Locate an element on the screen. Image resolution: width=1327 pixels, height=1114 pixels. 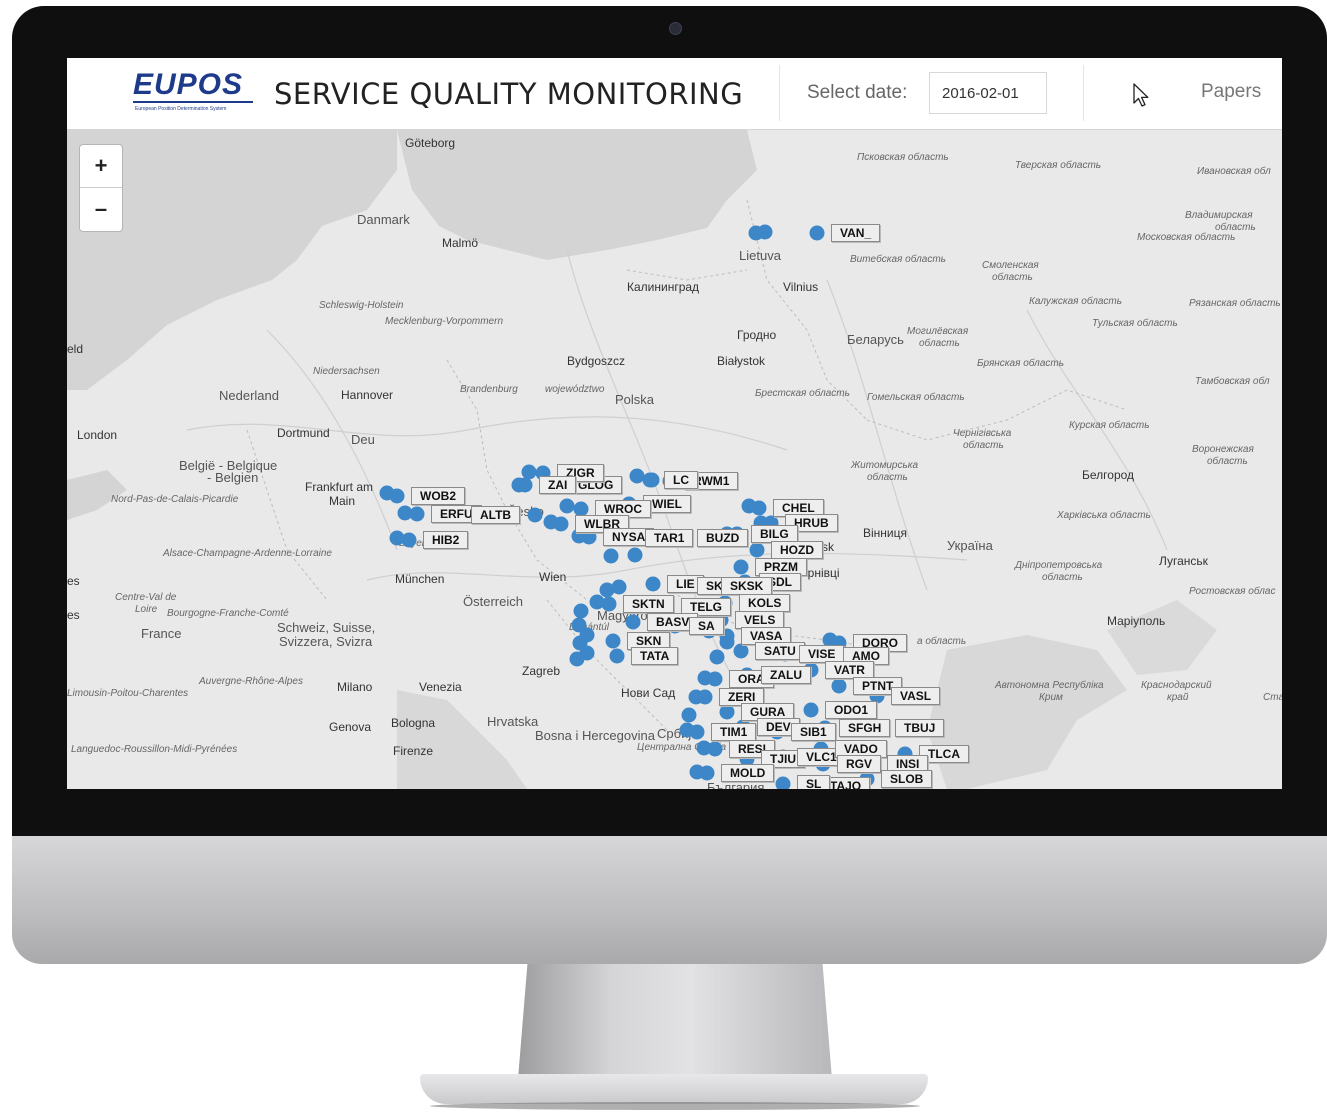
map-place-label: Schweiz, Suisse, is located at coordinates (326, 627).